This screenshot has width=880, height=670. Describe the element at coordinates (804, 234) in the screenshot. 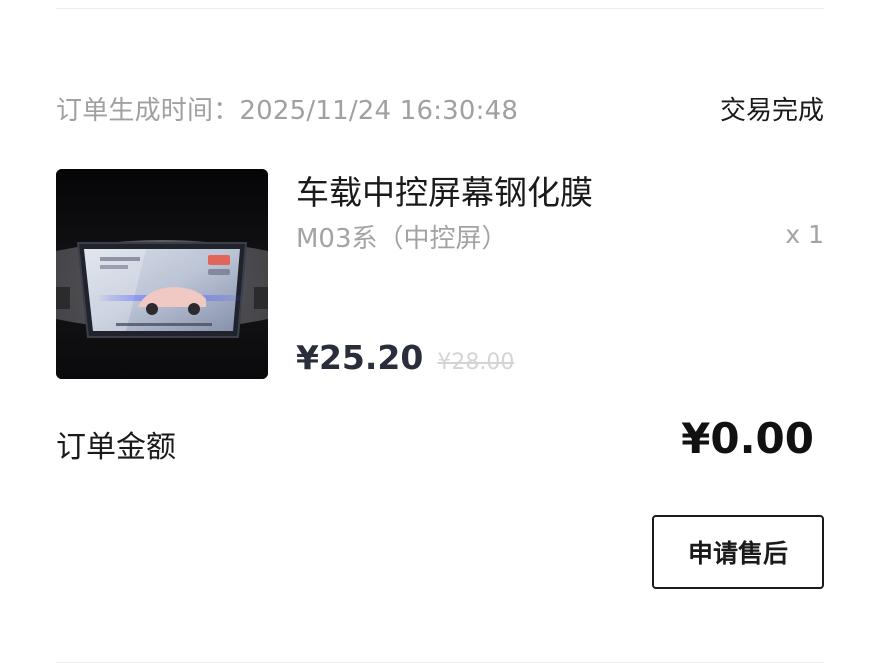

I see `product-quantity: x 1` at that location.